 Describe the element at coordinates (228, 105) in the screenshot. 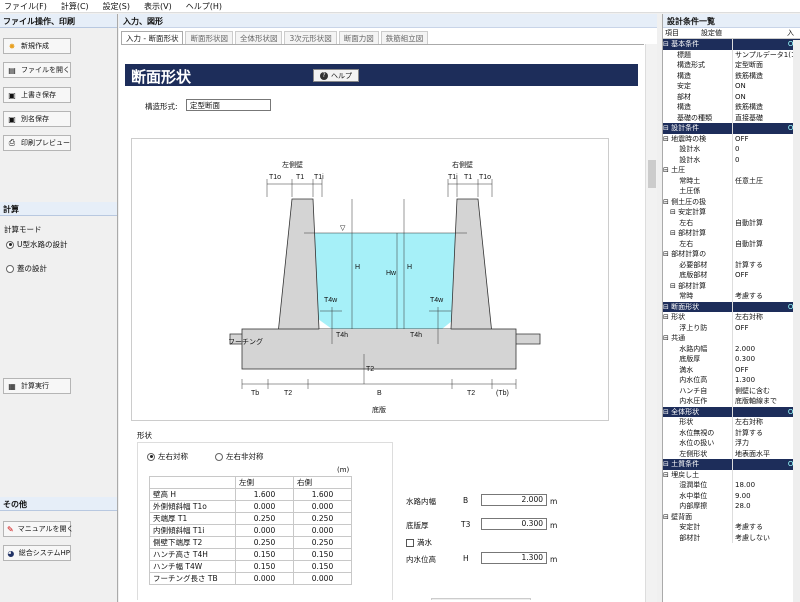

I see `structure-field: 定型断面` at that location.